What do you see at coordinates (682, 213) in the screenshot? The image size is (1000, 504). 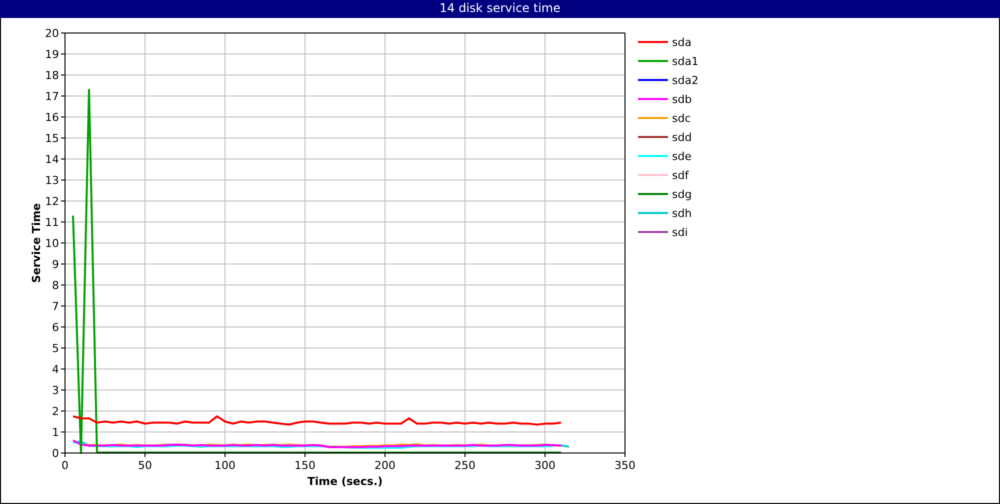 I see `legend-label: sdh` at bounding box center [682, 213].